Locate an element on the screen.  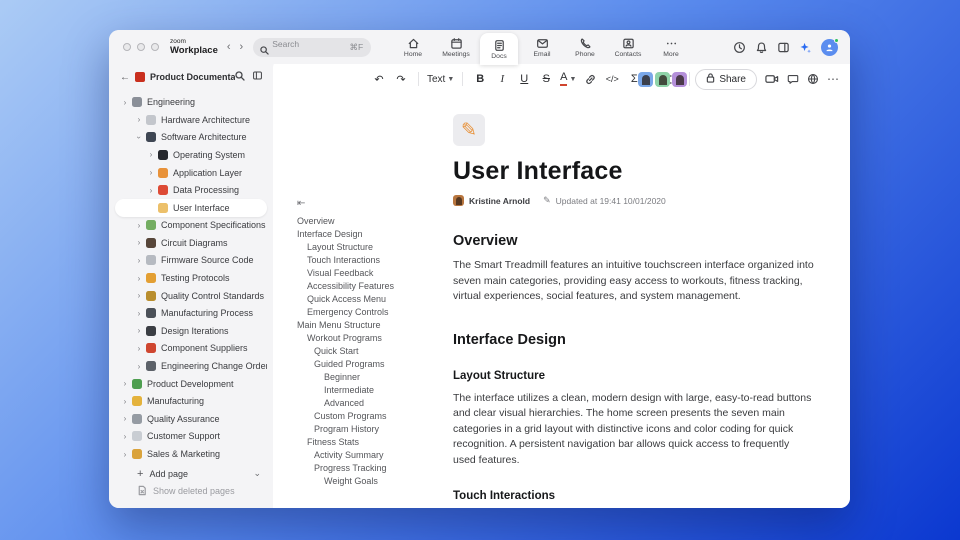
globe-icon is located at coordinates (813, 79).